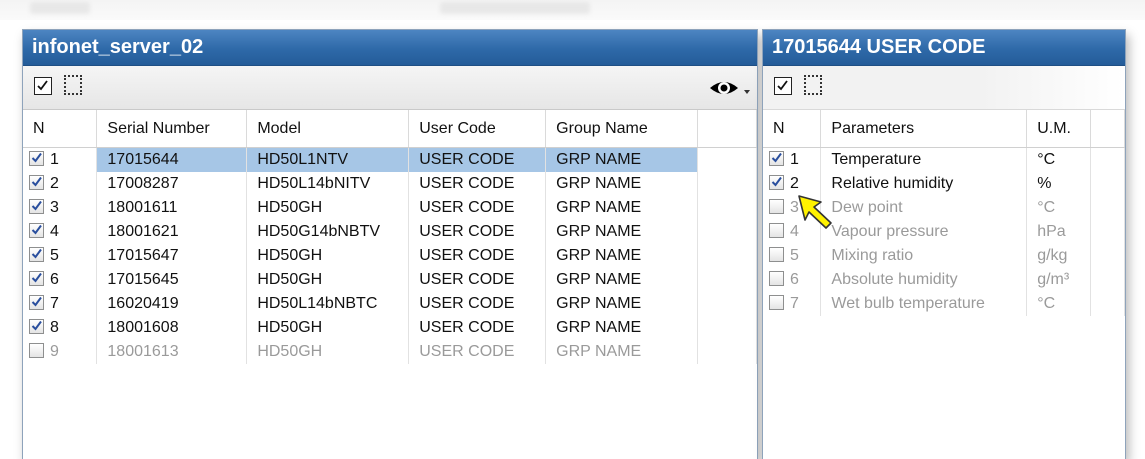  What do you see at coordinates (794, 183) in the screenshot?
I see `row-number: 2` at bounding box center [794, 183].